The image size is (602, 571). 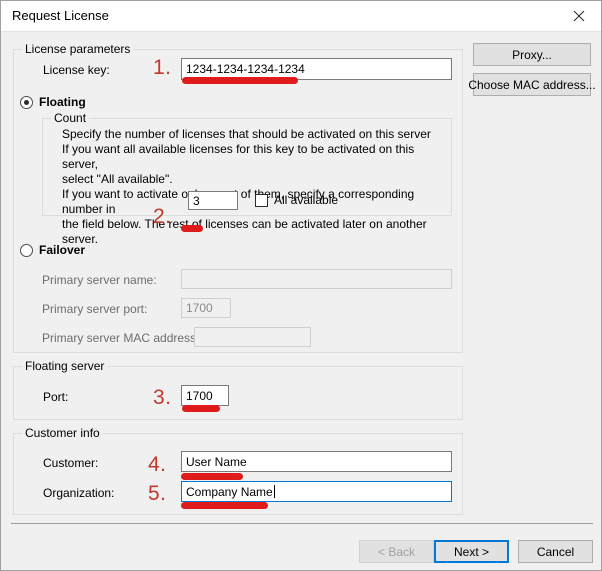 I want to click on back-button: < Back, so click(x=396, y=551).